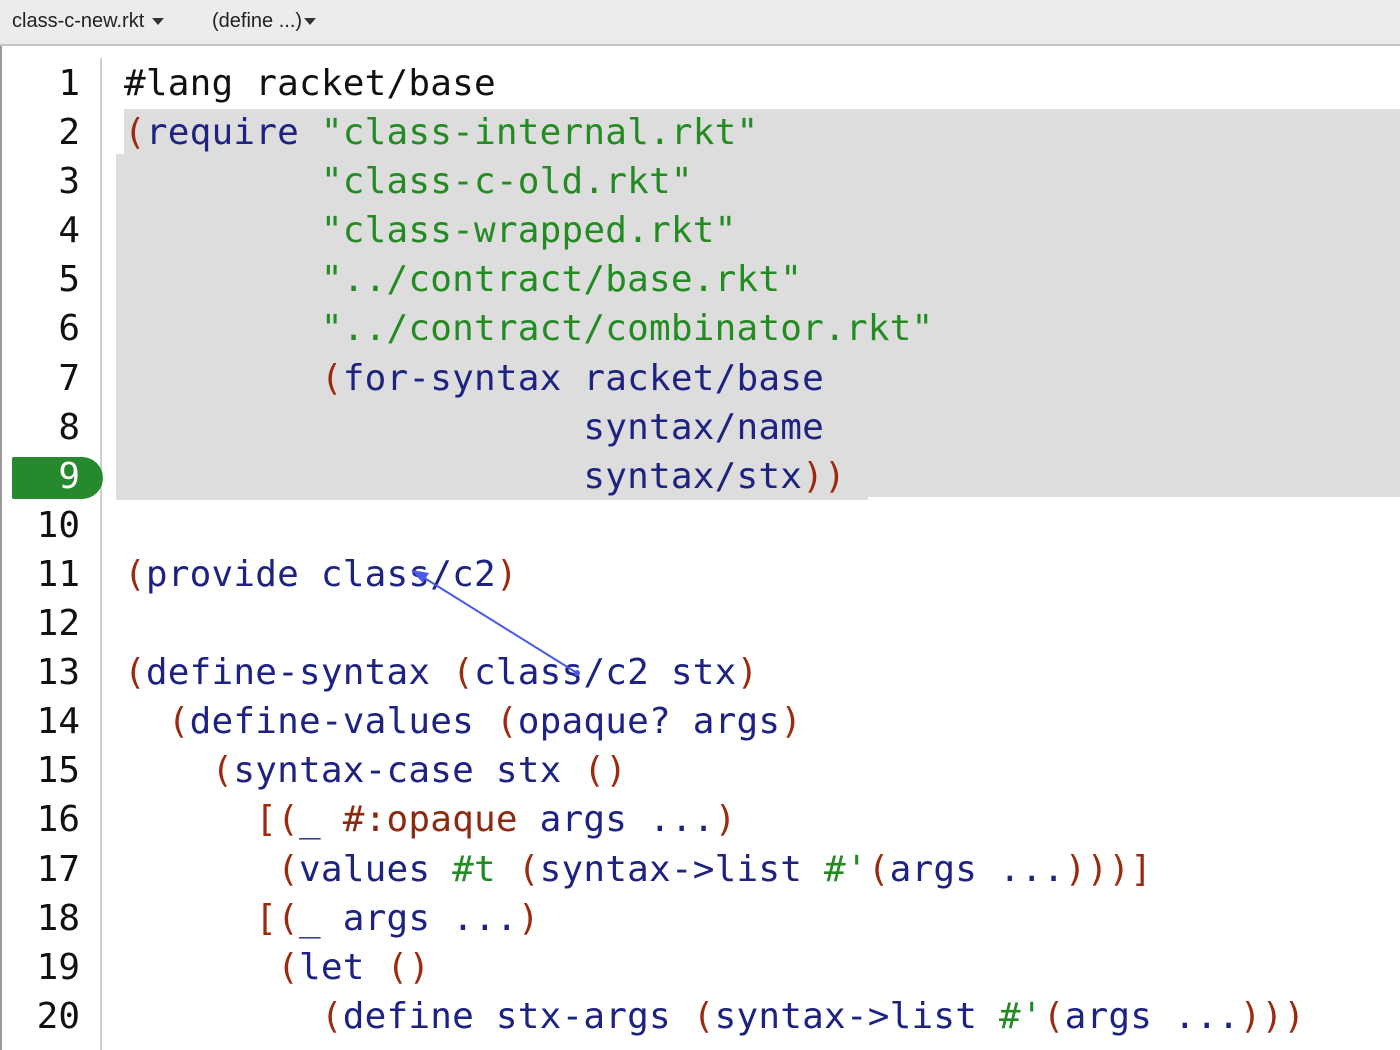 This screenshot has height=1050, width=1400. Describe the element at coordinates (762, 83) in the screenshot. I see `code-line: #lang racket/base` at that location.